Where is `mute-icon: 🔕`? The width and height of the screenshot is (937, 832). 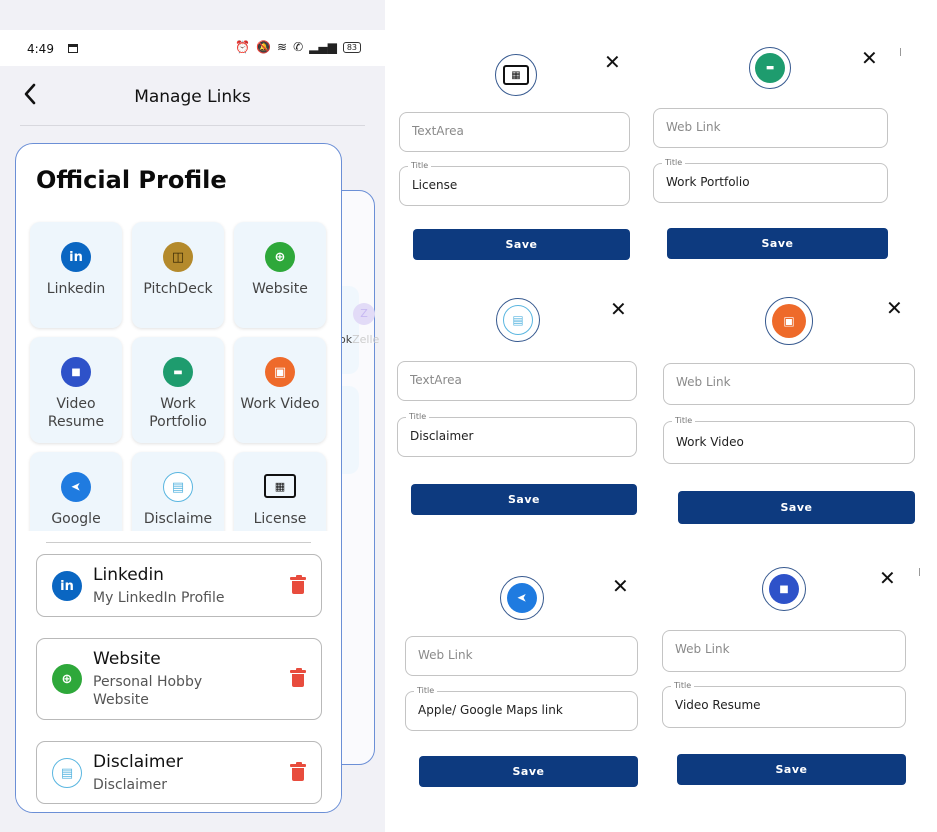
mute-icon: 🔕 is located at coordinates (263, 47).